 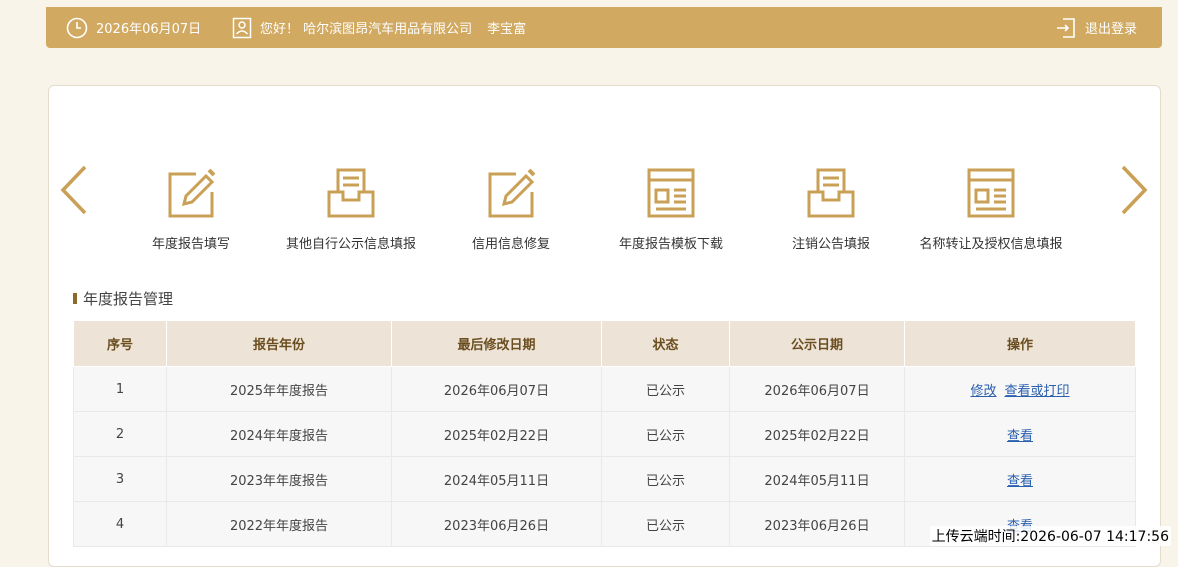 I want to click on user-name: 李宝富, so click(x=507, y=29).